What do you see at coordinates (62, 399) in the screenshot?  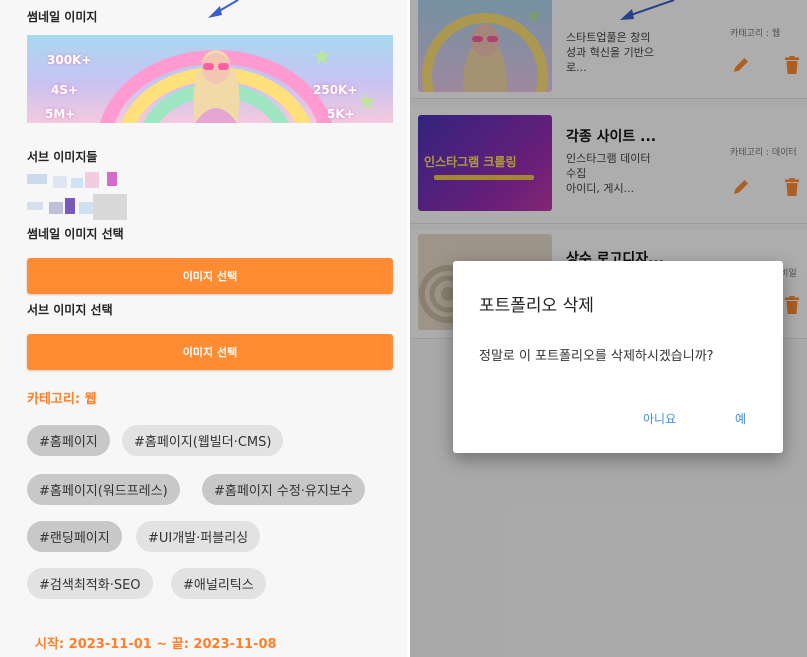 I see `category-label: 카테고리: 웹` at bounding box center [62, 399].